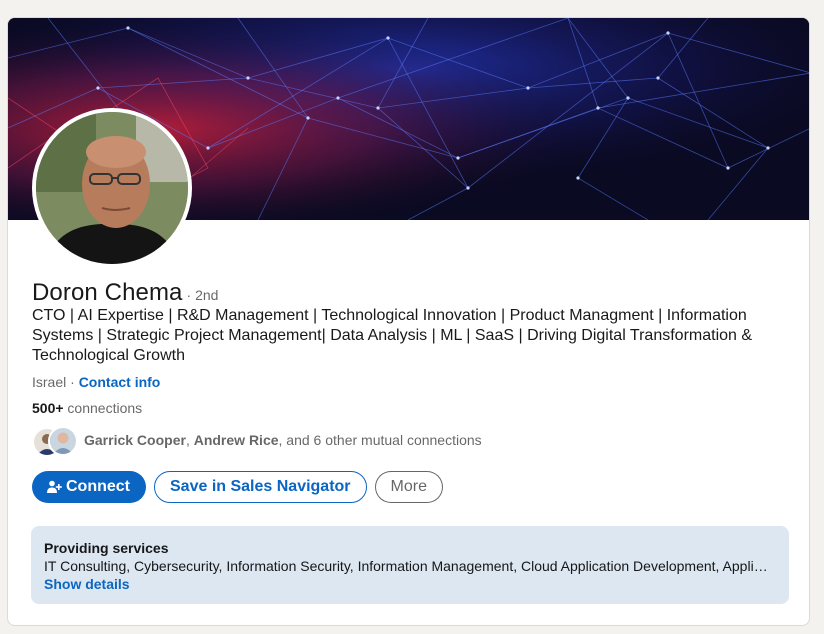  I want to click on services-title: Providing services, so click(106, 548).